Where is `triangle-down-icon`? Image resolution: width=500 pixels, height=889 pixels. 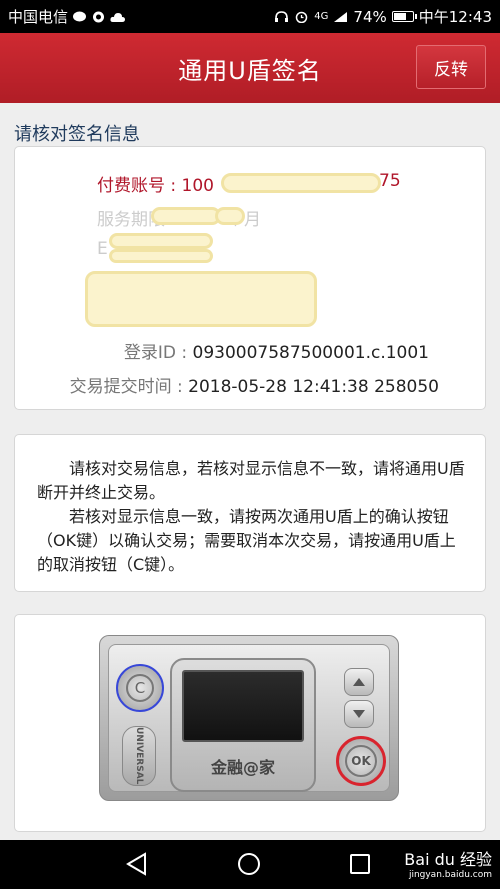
triangle-down-icon is located at coordinates (359, 714).